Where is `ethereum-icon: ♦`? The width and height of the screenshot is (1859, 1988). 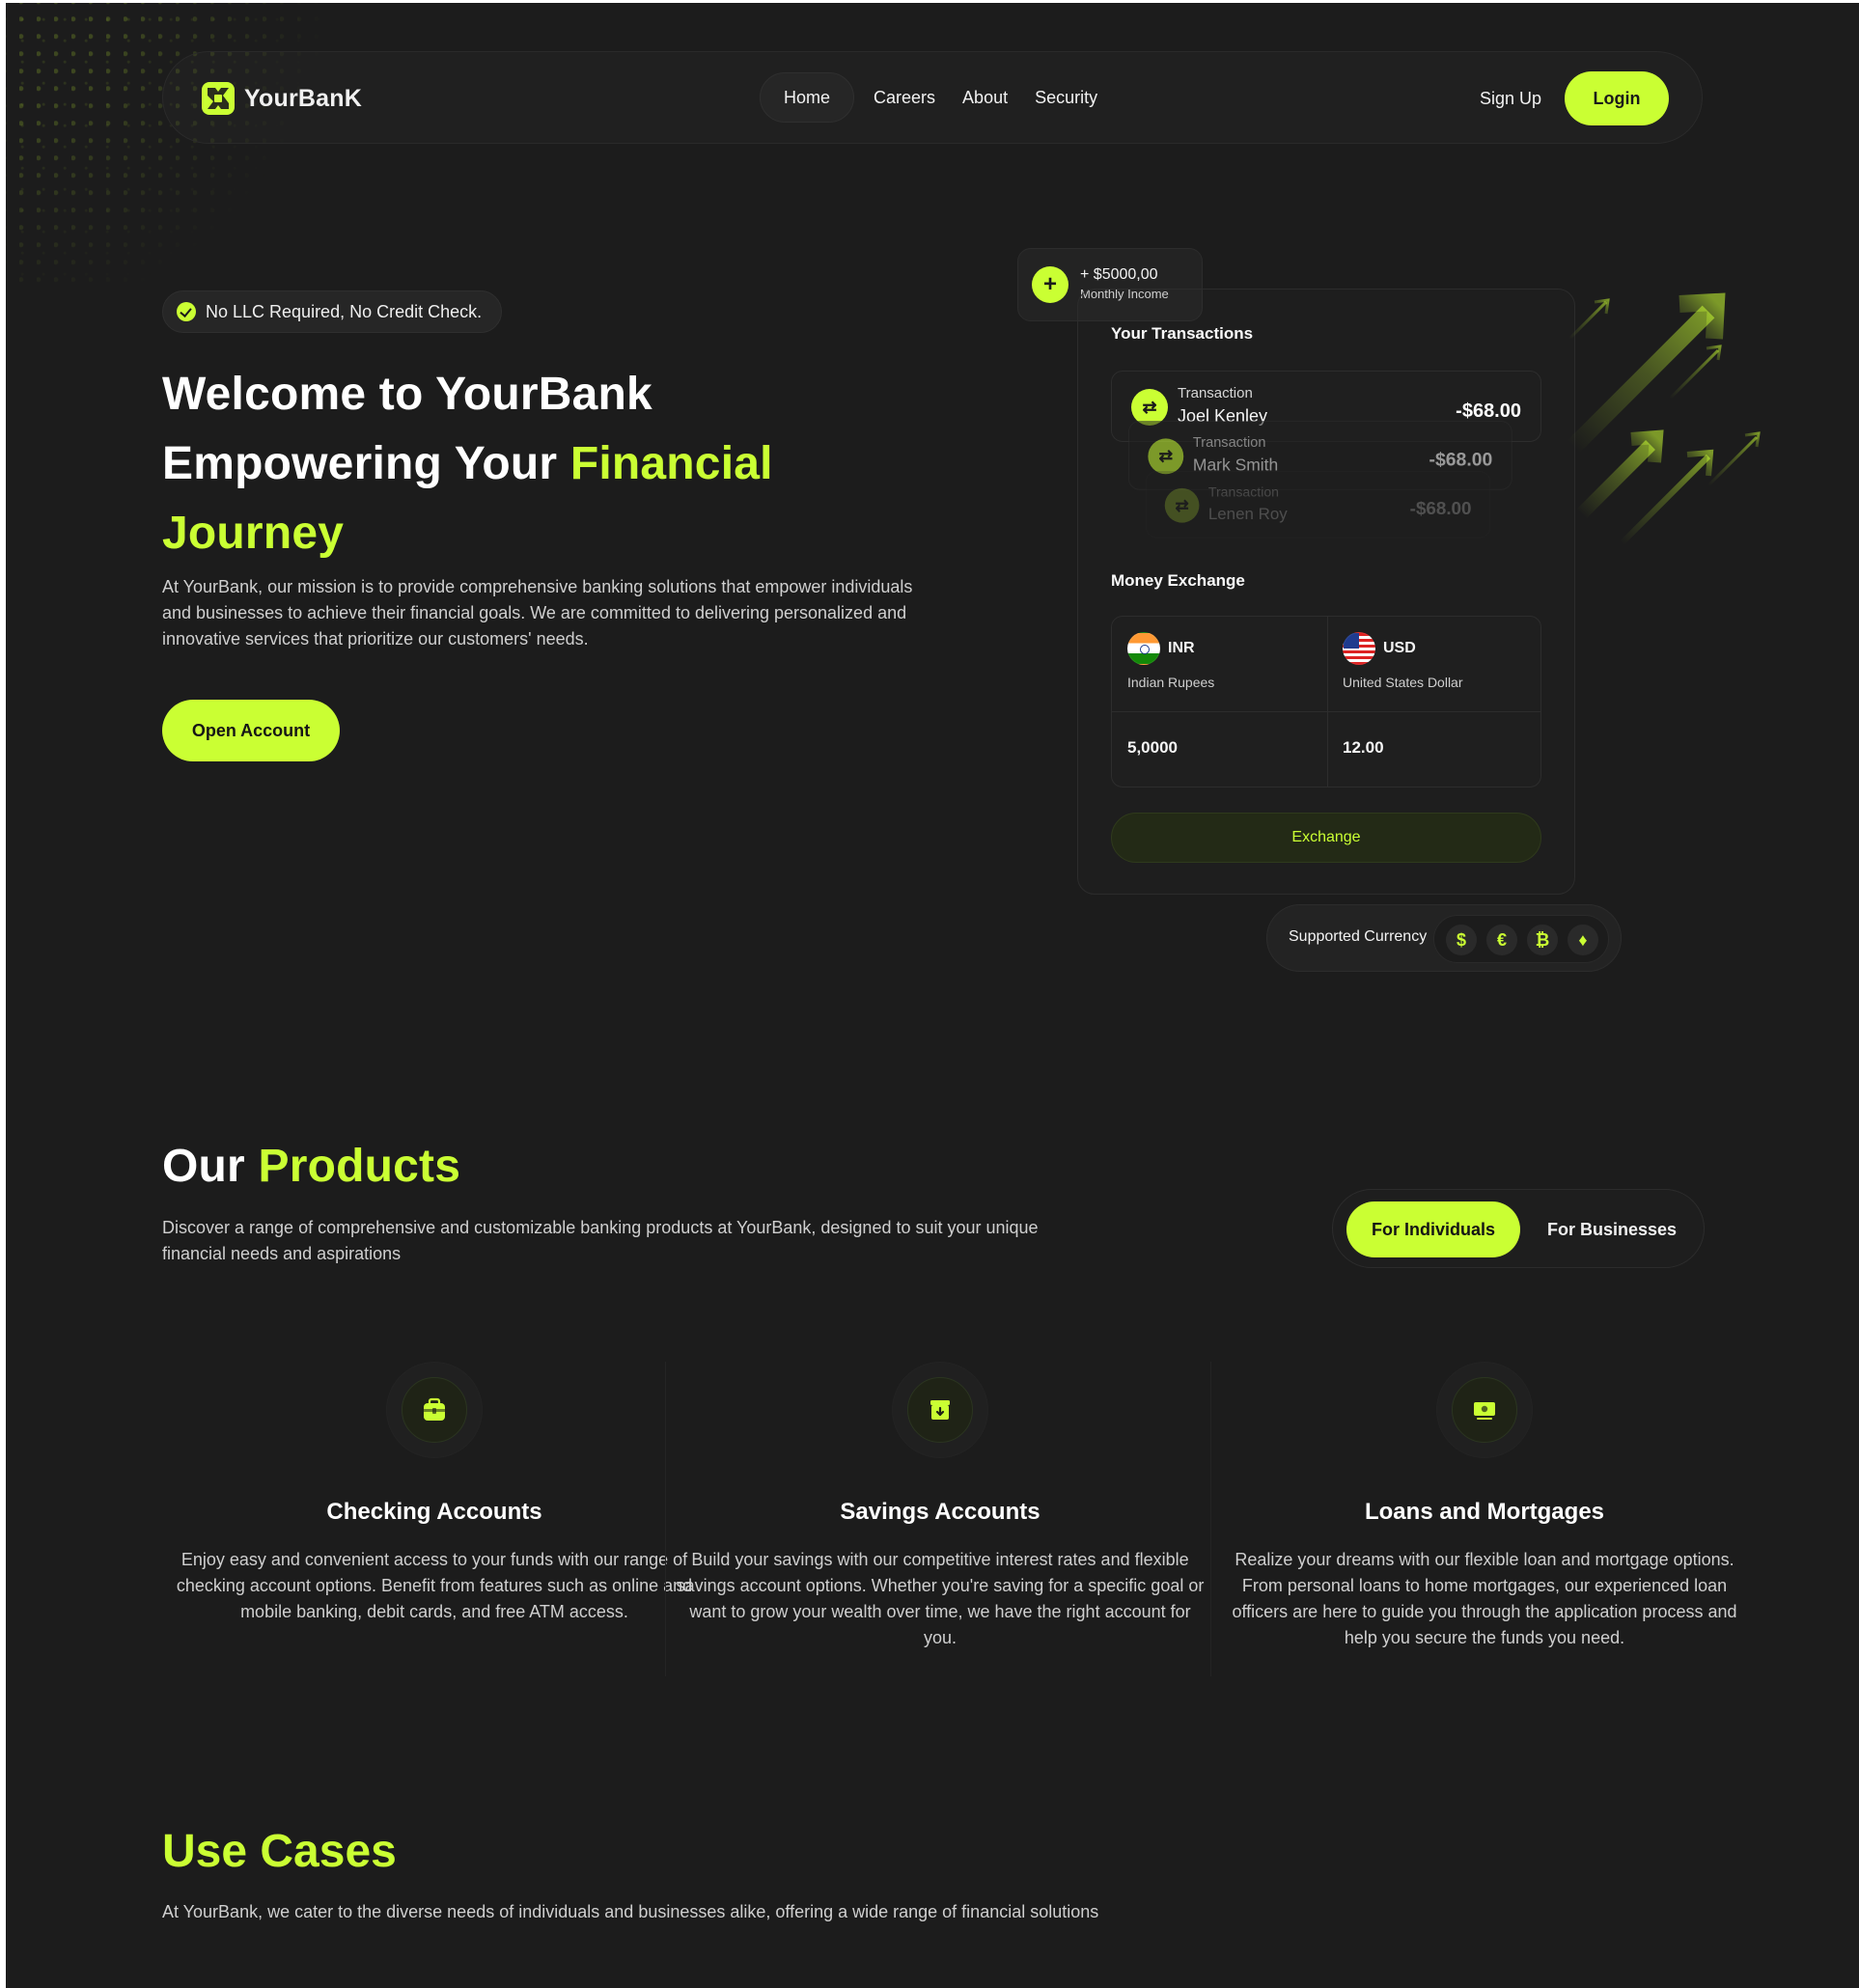 ethereum-icon: ♦ is located at coordinates (1583, 940).